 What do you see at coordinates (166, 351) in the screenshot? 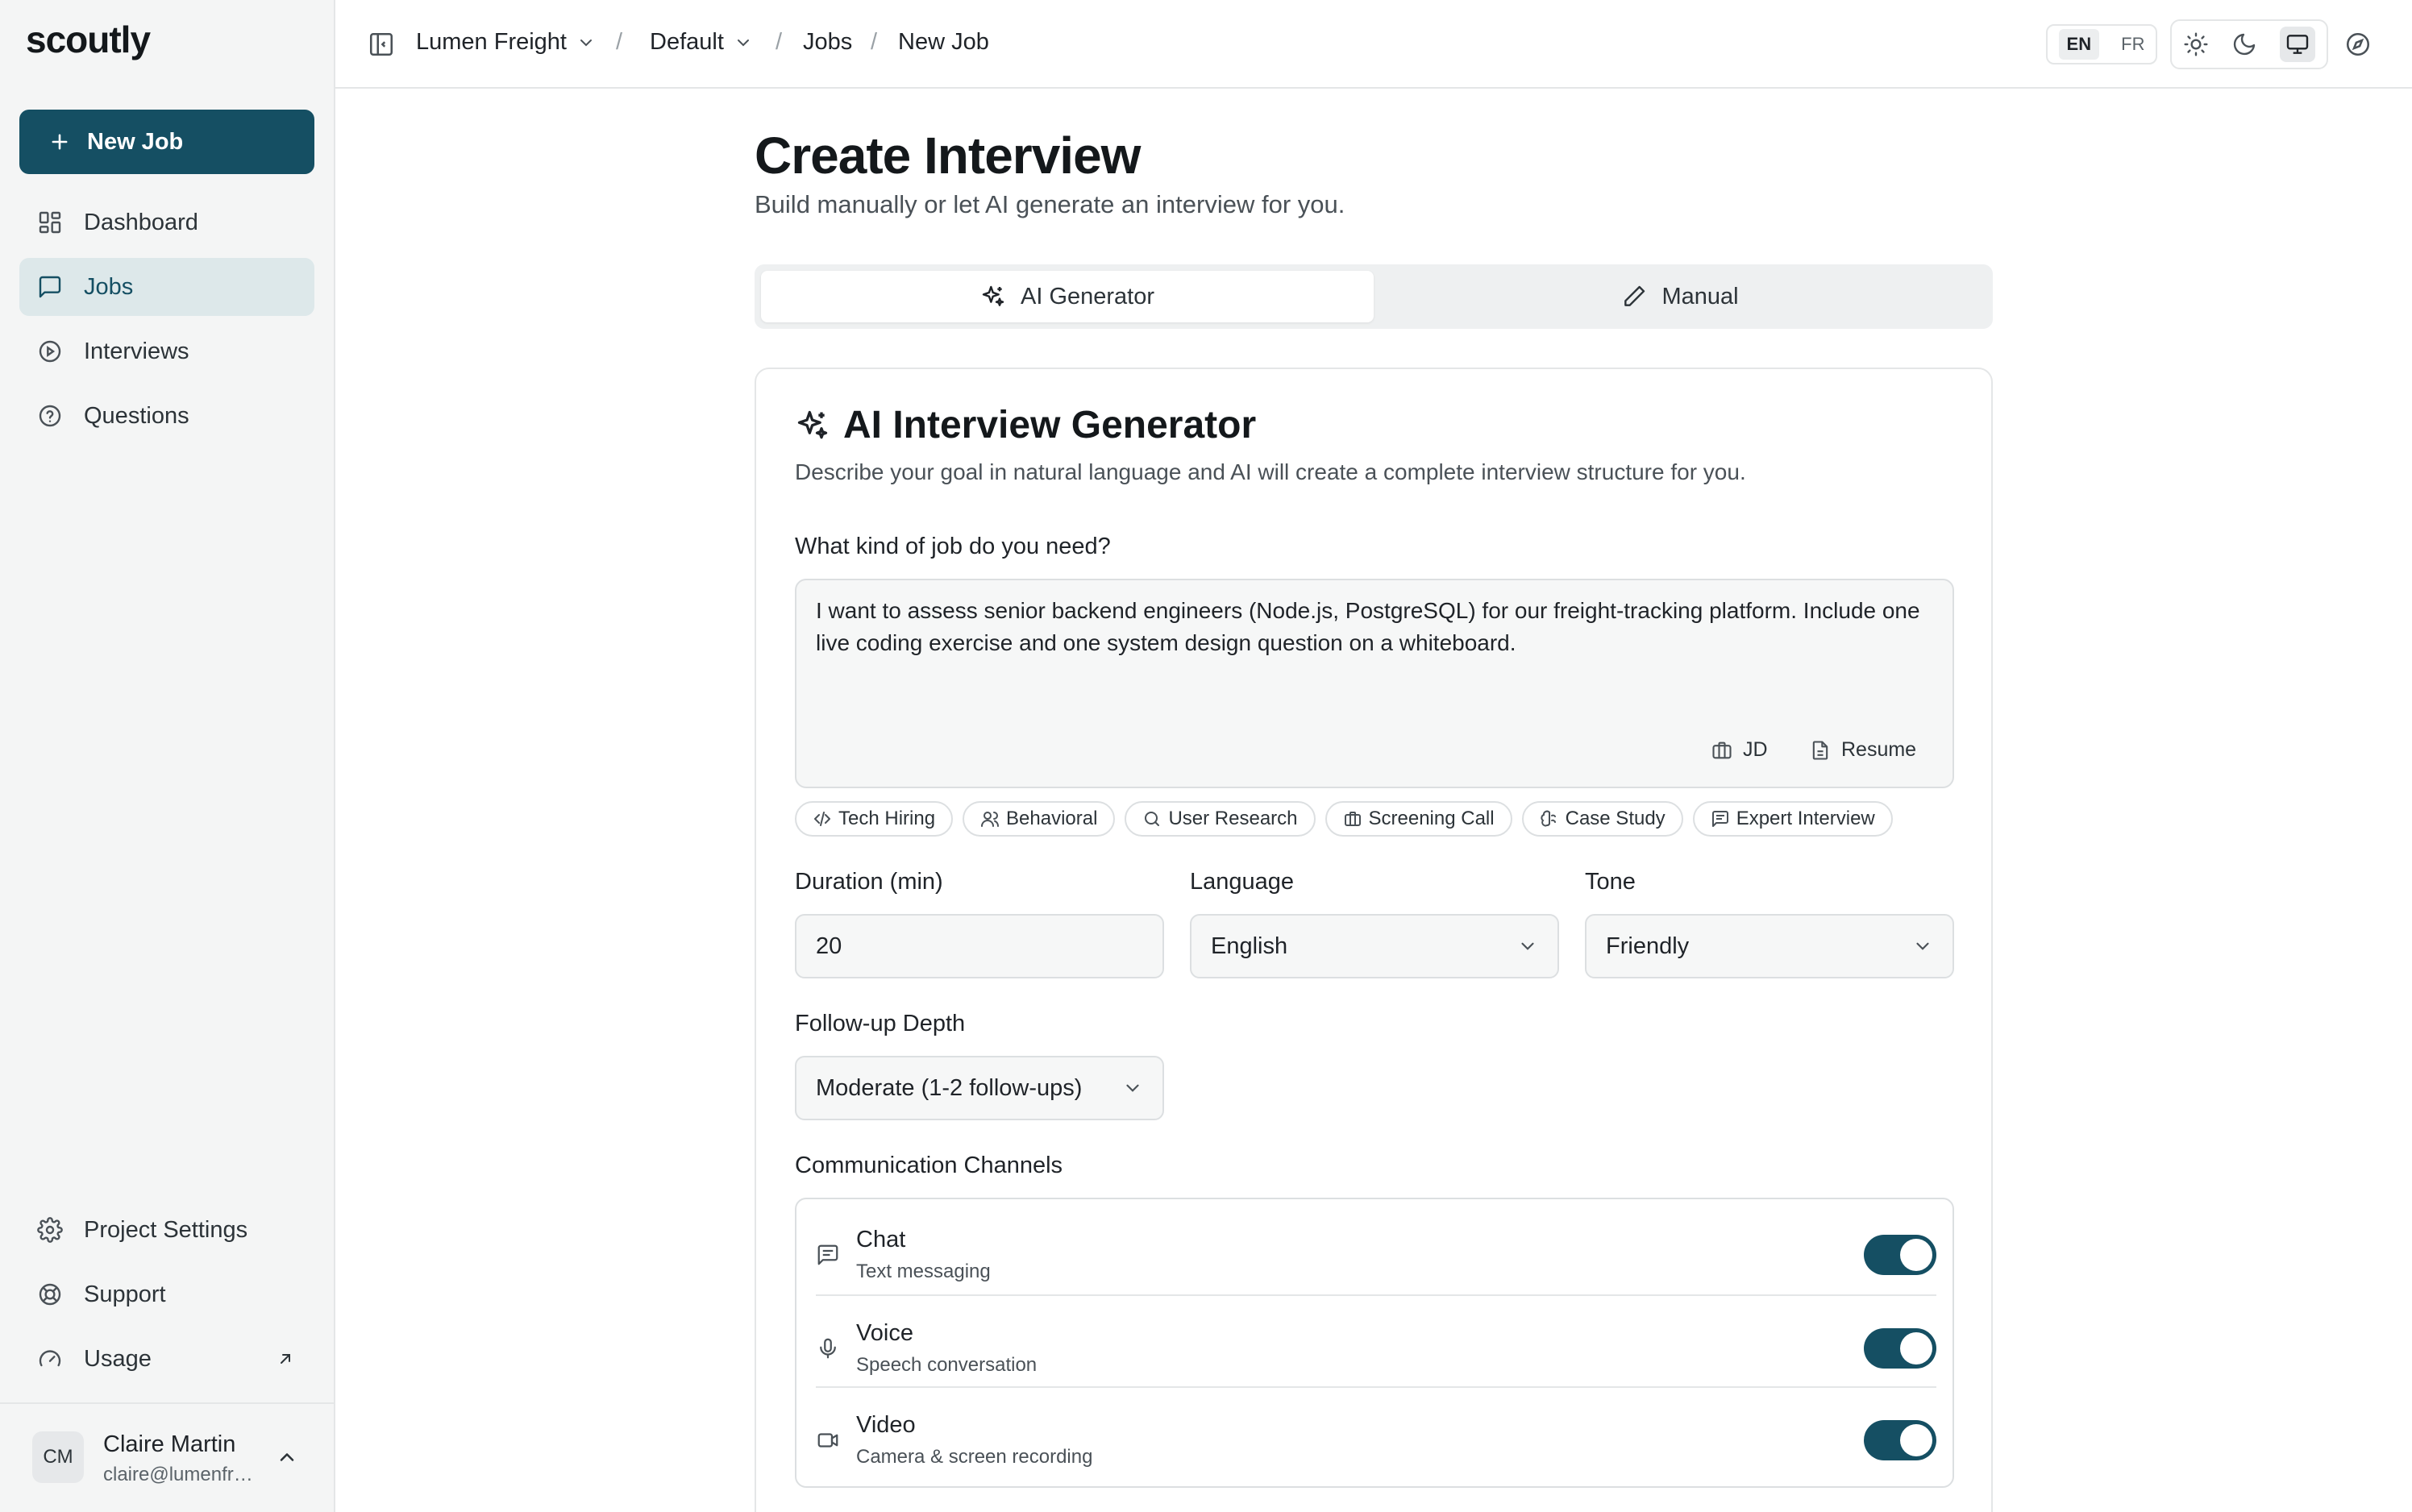
I see `sidebar-item-interviews: Interviews` at bounding box center [166, 351].